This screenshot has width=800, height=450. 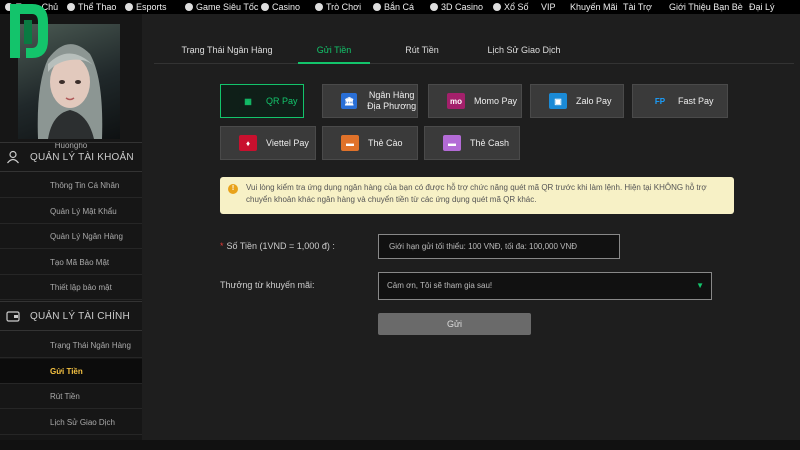 I want to click on lottery-icon, so click(x=497, y=7).